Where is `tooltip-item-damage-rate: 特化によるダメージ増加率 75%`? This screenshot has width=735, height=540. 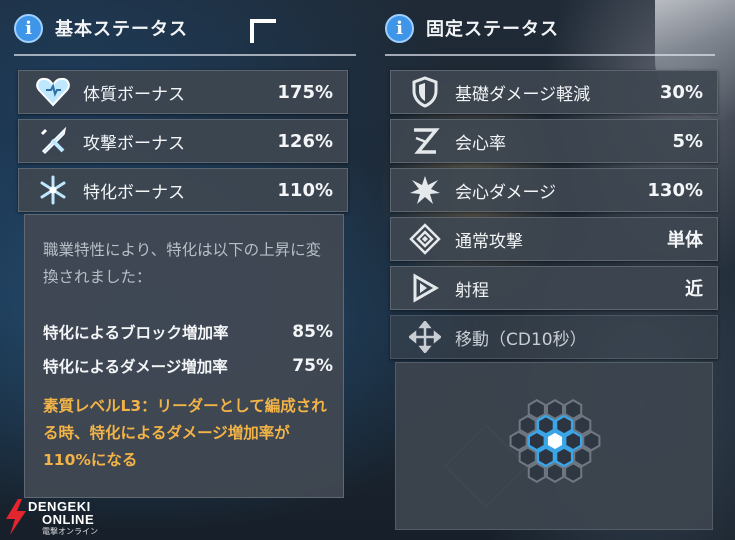
tooltip-item-damage-rate: 特化によるダメージ増加率 75% is located at coordinates (188, 366).